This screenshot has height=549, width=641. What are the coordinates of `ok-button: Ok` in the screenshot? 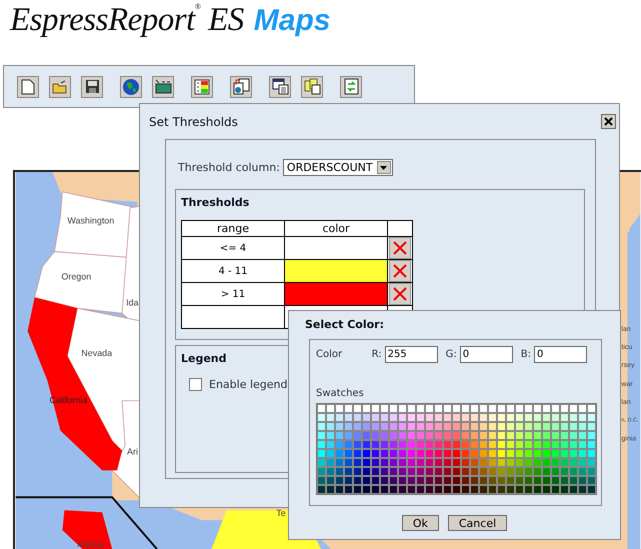 It's located at (420, 523).